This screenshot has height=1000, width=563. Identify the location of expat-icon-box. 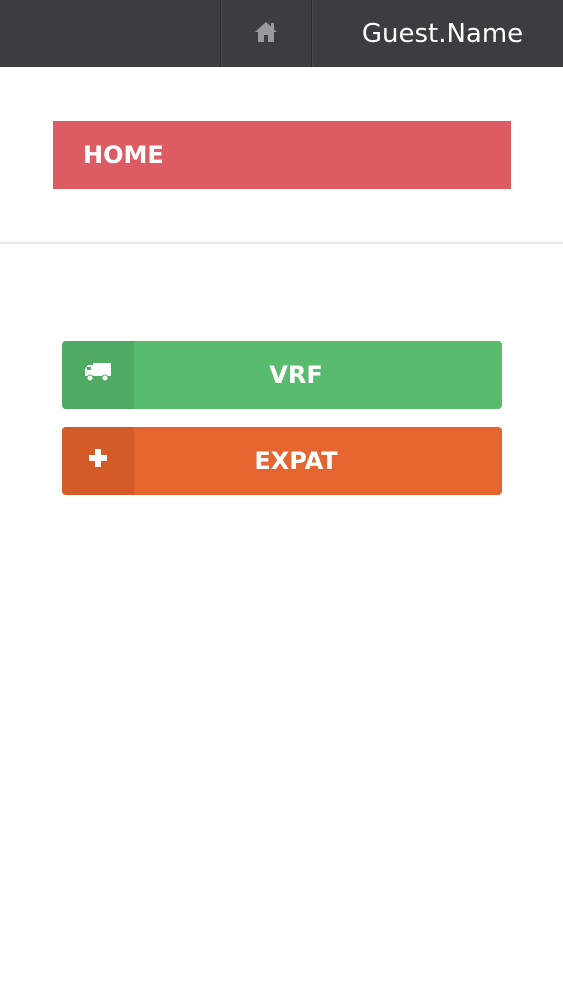
(98, 461).